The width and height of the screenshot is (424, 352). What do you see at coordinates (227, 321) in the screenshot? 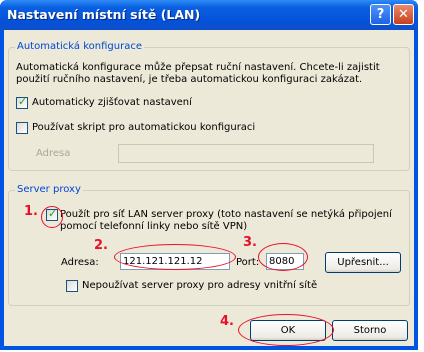
I see `annotation-step-4: 4.` at bounding box center [227, 321].